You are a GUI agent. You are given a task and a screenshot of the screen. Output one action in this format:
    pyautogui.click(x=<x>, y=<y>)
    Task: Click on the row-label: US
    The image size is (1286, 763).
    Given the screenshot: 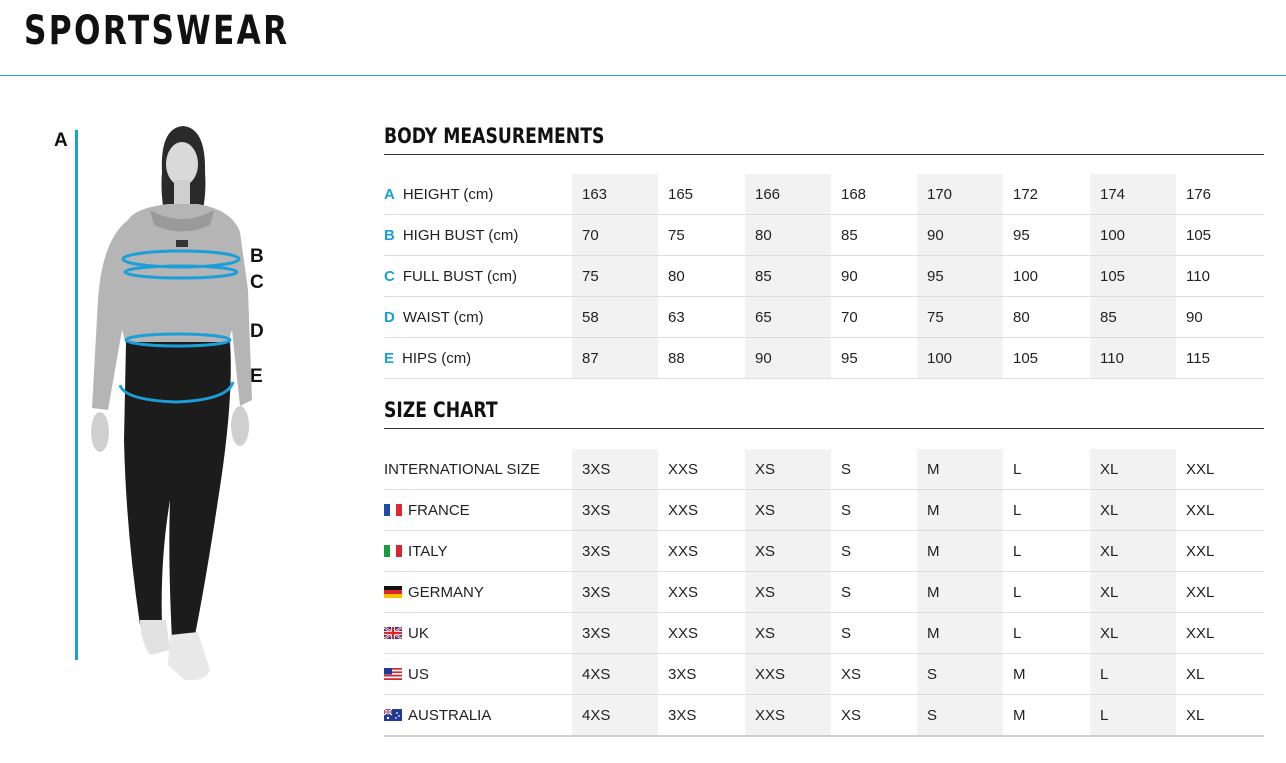 What is the action you would take?
    pyautogui.click(x=418, y=674)
    